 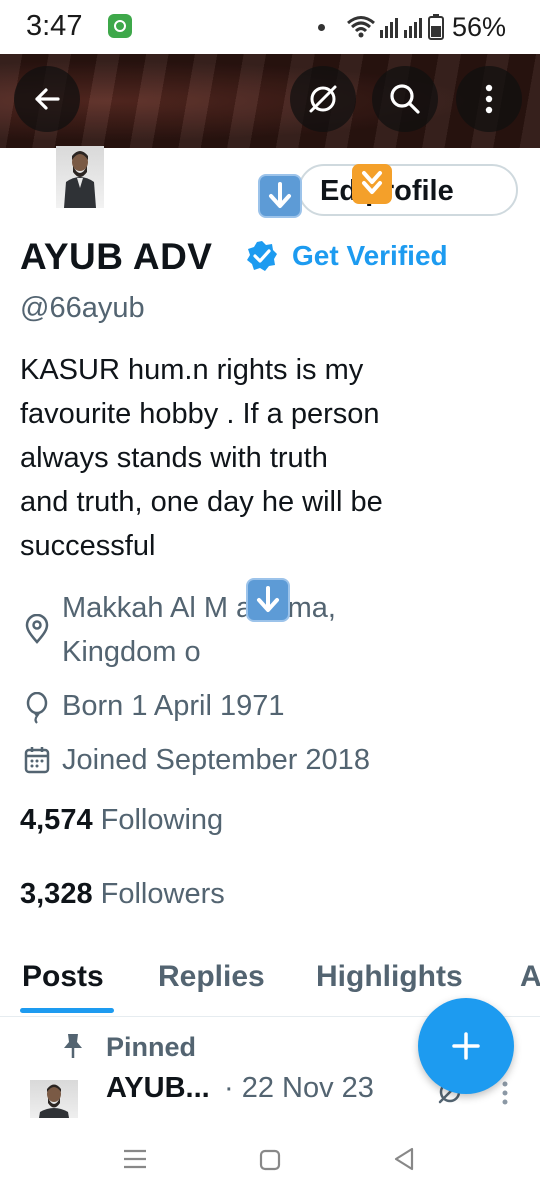 I want to click on calendar-icon, so click(x=37, y=760).